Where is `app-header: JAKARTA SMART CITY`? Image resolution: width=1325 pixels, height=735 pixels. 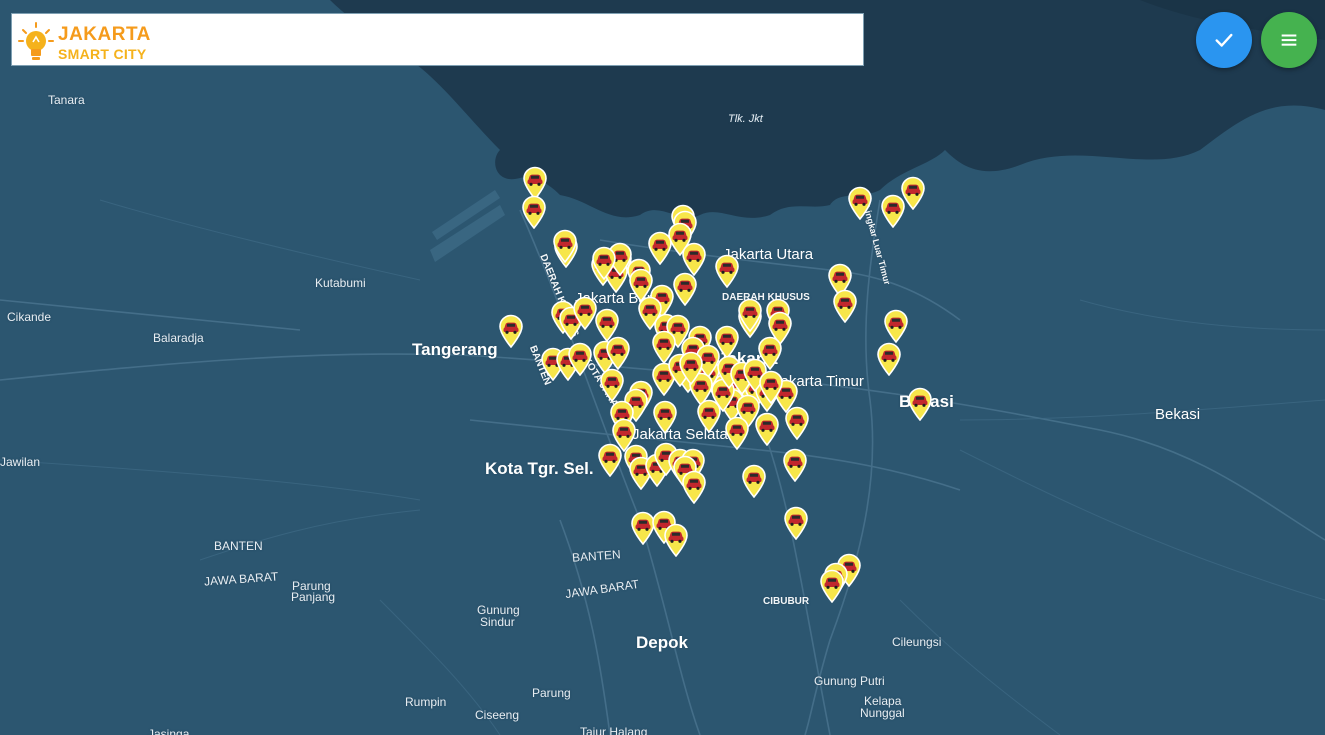 app-header: JAKARTA SMART CITY is located at coordinates (437, 39).